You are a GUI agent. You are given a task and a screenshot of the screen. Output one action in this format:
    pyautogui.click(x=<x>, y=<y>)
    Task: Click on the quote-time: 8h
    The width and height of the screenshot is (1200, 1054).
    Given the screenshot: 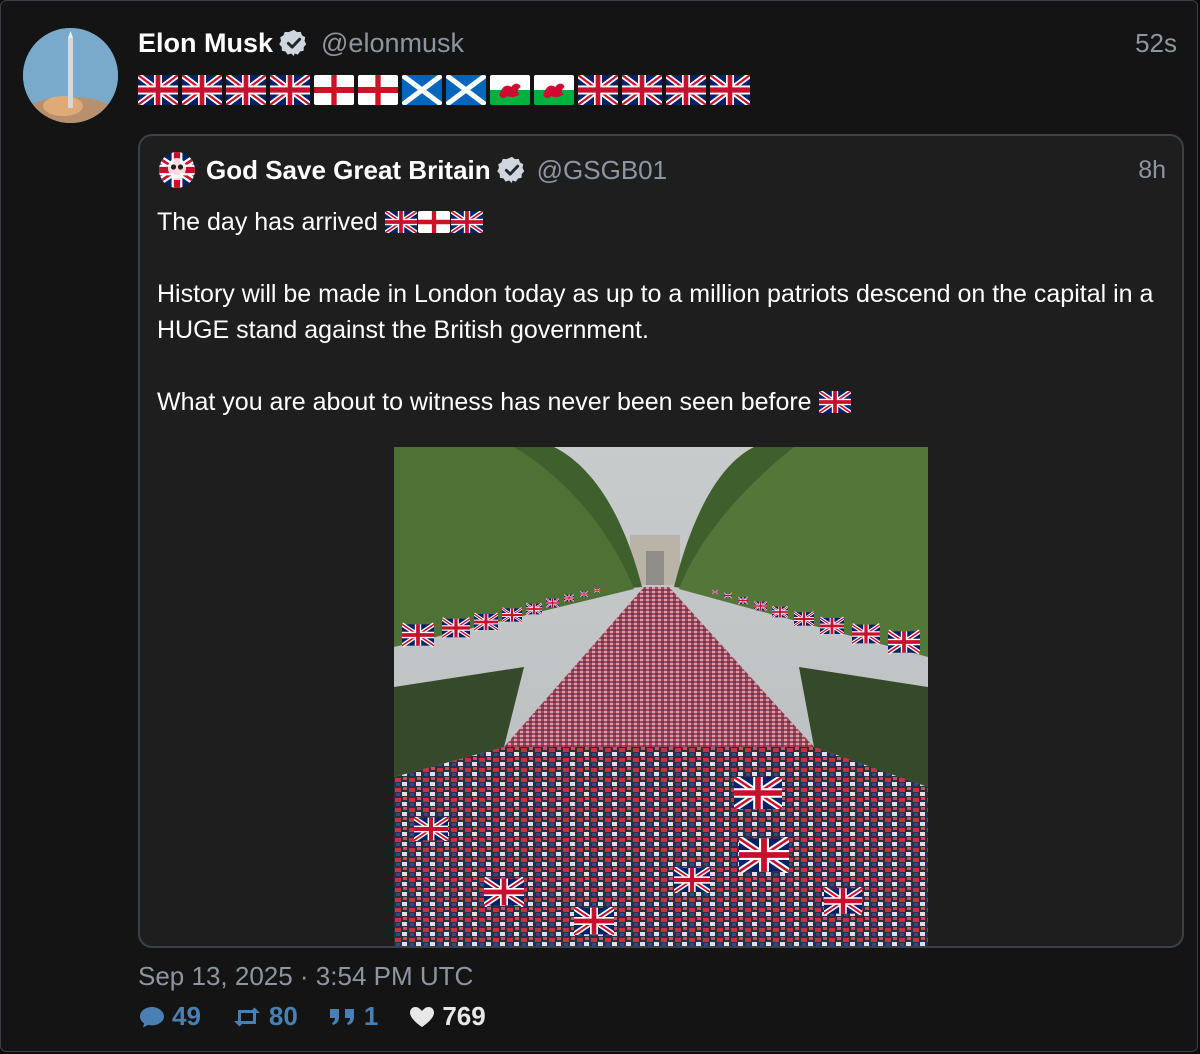 What is the action you would take?
    pyautogui.click(x=1152, y=170)
    